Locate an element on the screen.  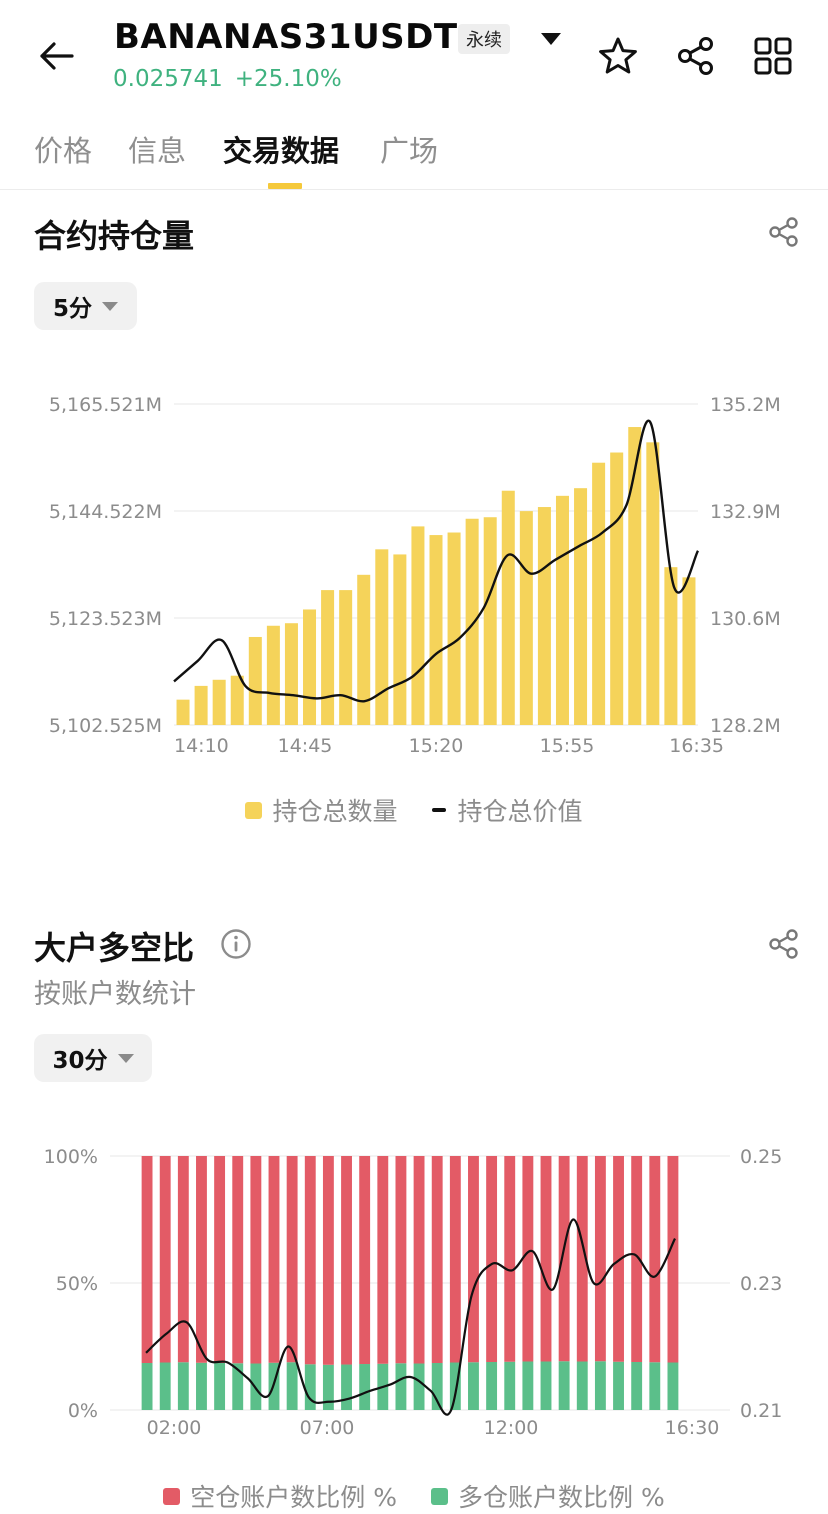
symbol-title: BANANAS31USDT is located at coordinates (286, 37).